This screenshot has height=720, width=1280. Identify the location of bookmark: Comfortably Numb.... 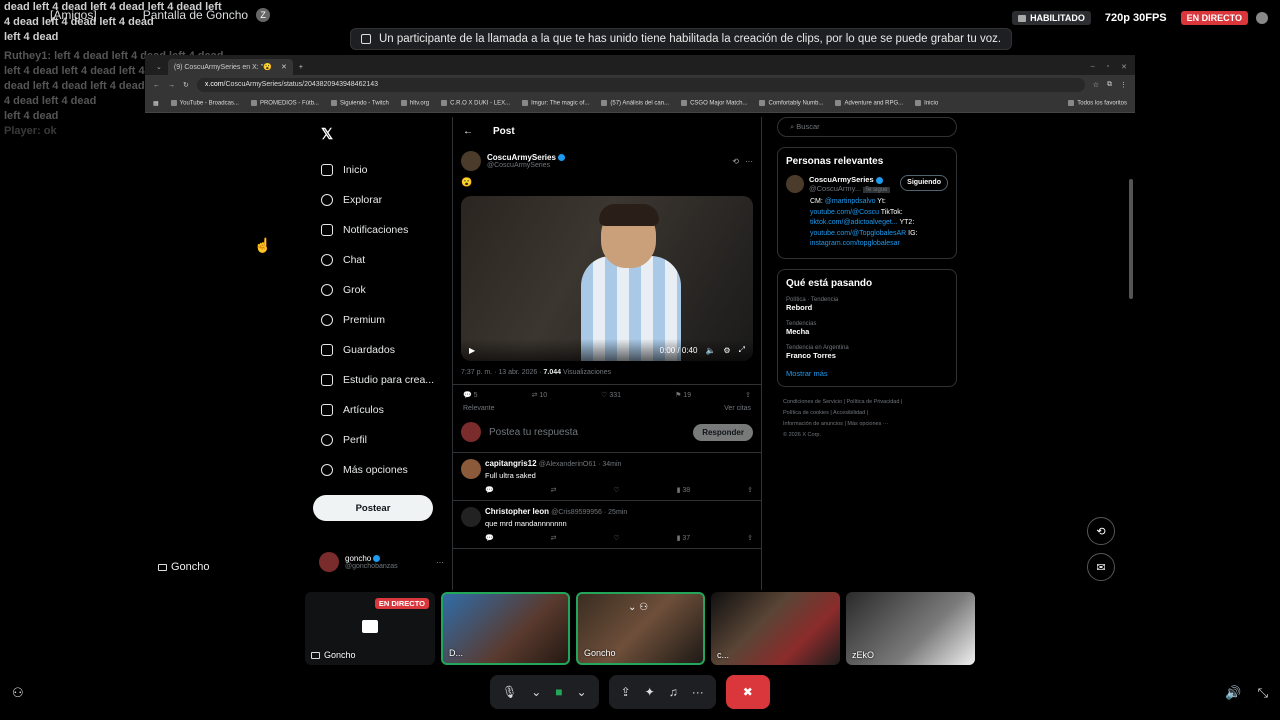
(791, 103).